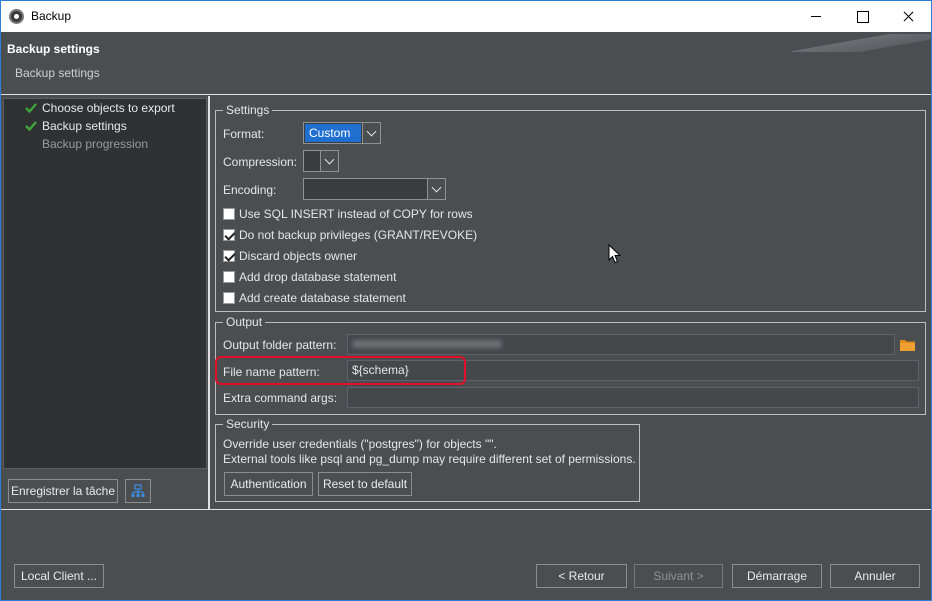 Image resolution: width=932 pixels, height=601 pixels. Describe the element at coordinates (298, 256) in the screenshot. I see `checkbox-label: Discard objects owner` at that location.